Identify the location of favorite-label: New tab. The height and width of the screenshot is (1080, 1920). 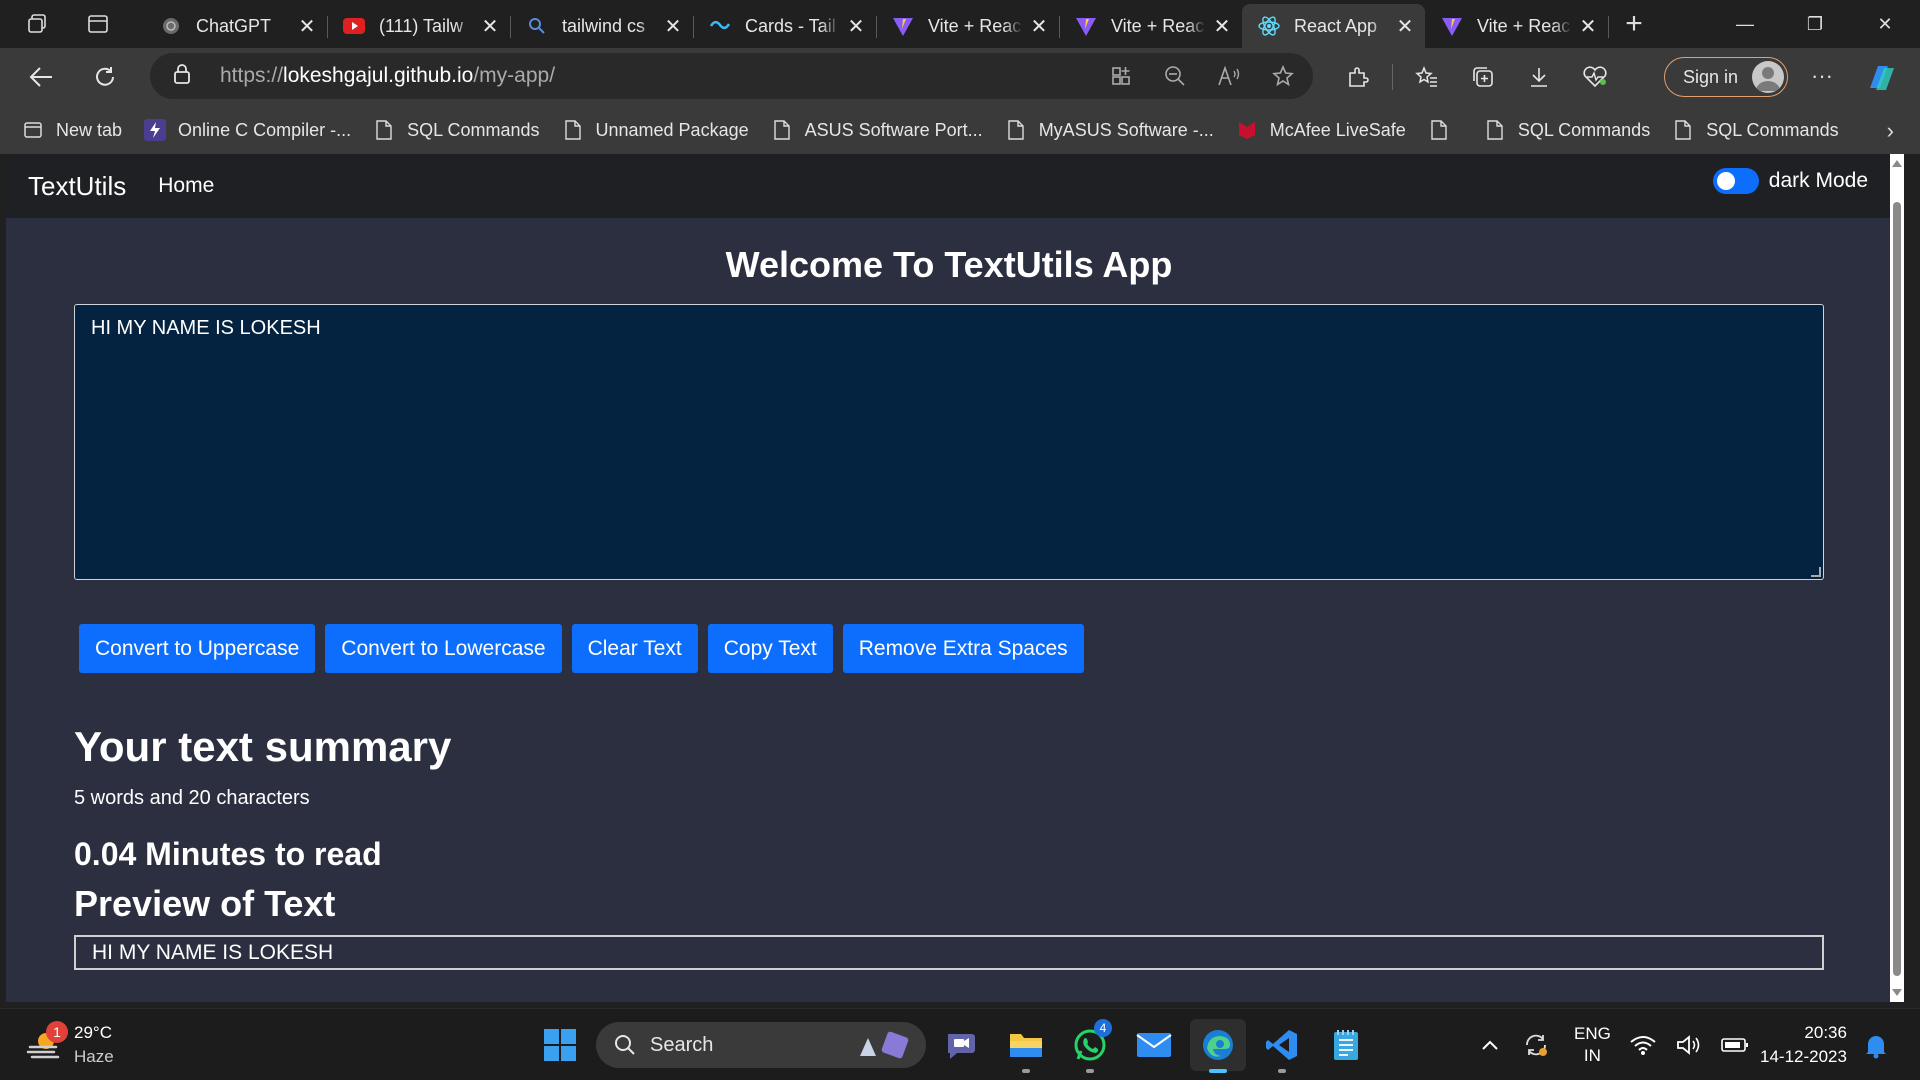
(89, 129).